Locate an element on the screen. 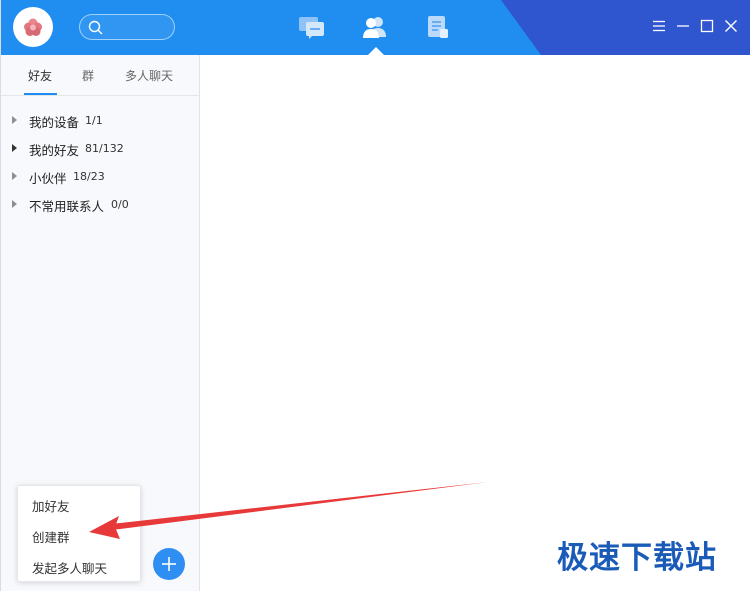 The image size is (750, 591). avatar-flower-icon is located at coordinates (33, 27).